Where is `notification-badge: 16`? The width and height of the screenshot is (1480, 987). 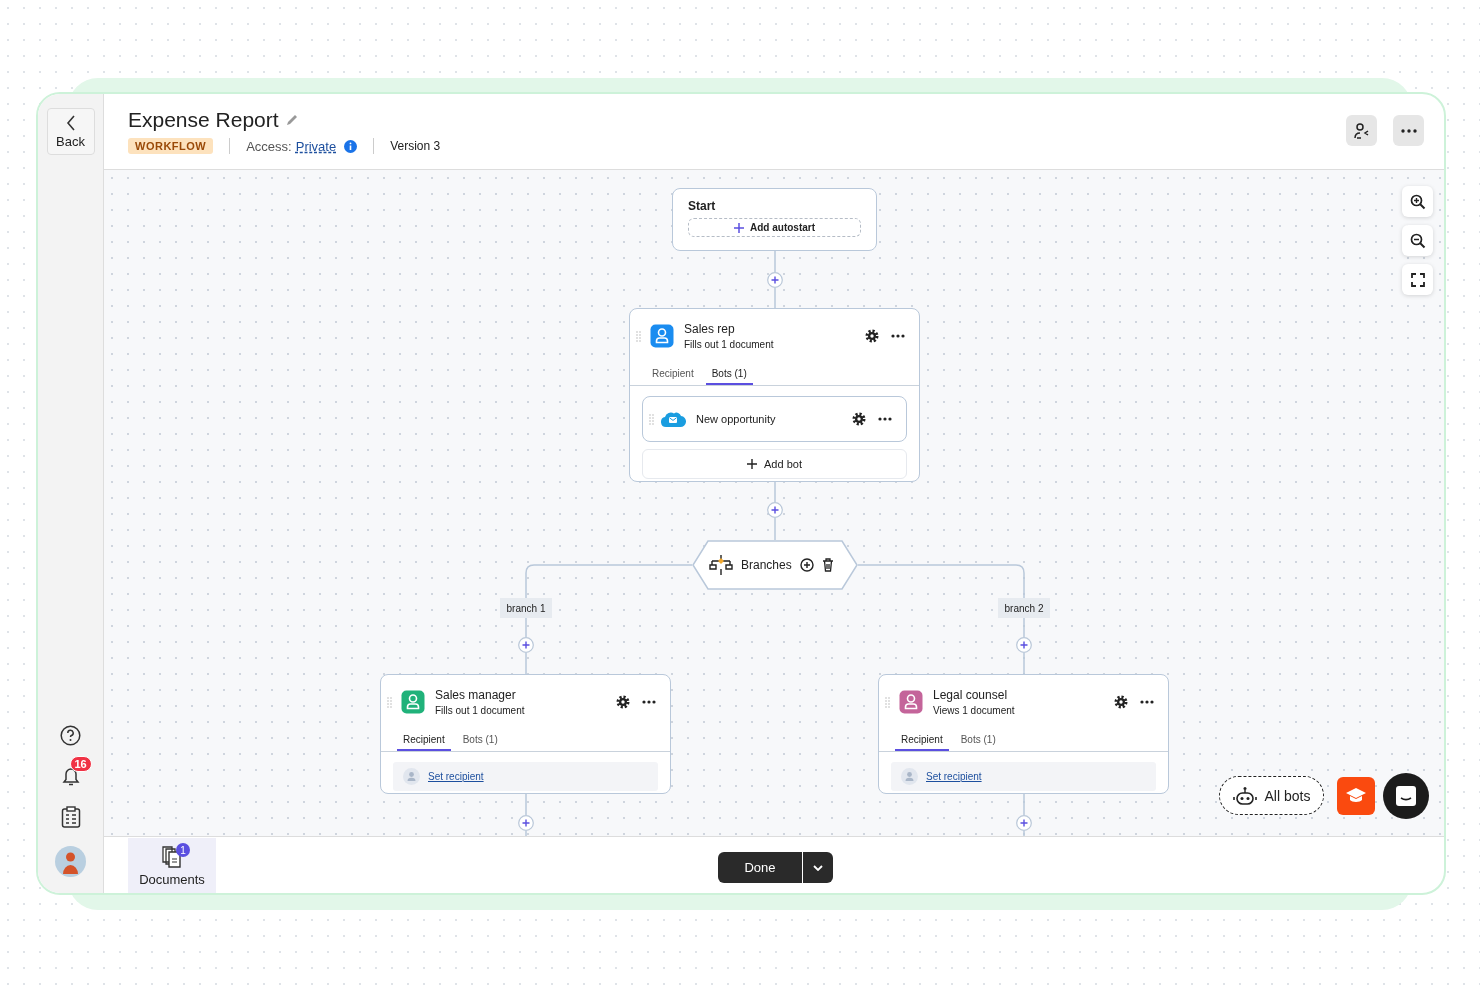
notification-badge: 16 is located at coordinates (80, 764).